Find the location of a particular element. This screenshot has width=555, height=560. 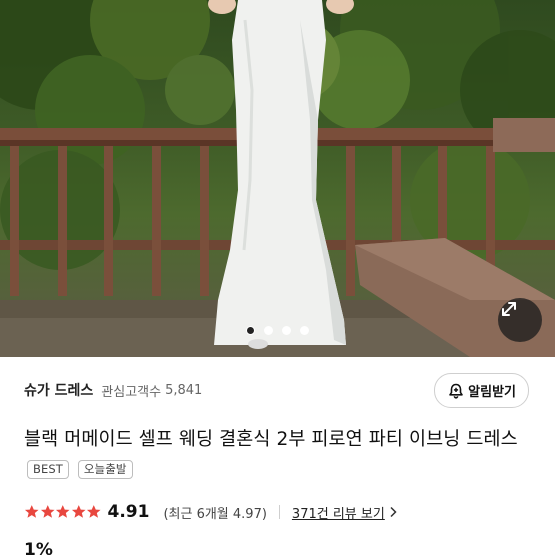

badge-best: BEST is located at coordinates (48, 469).